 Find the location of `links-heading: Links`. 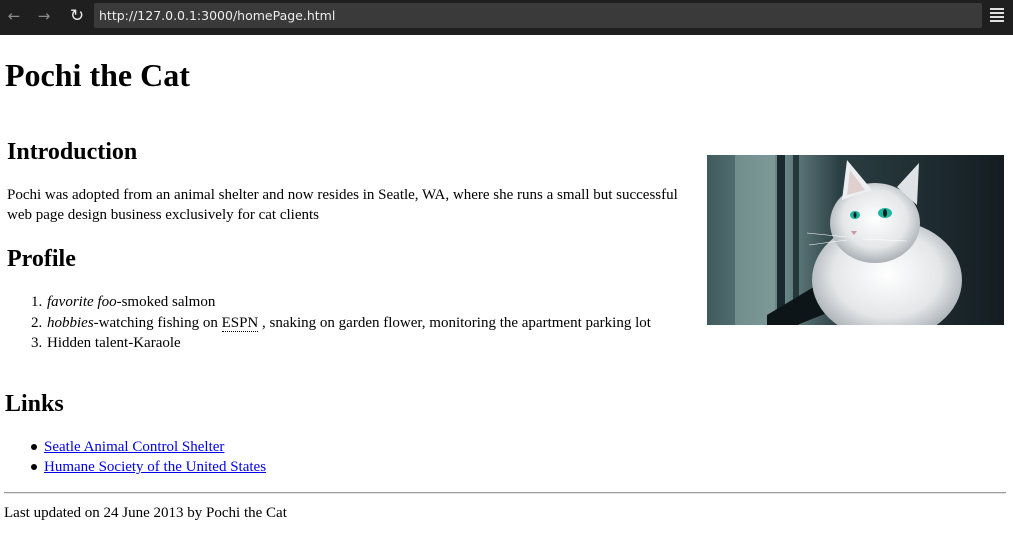

links-heading: Links is located at coordinates (34, 404).